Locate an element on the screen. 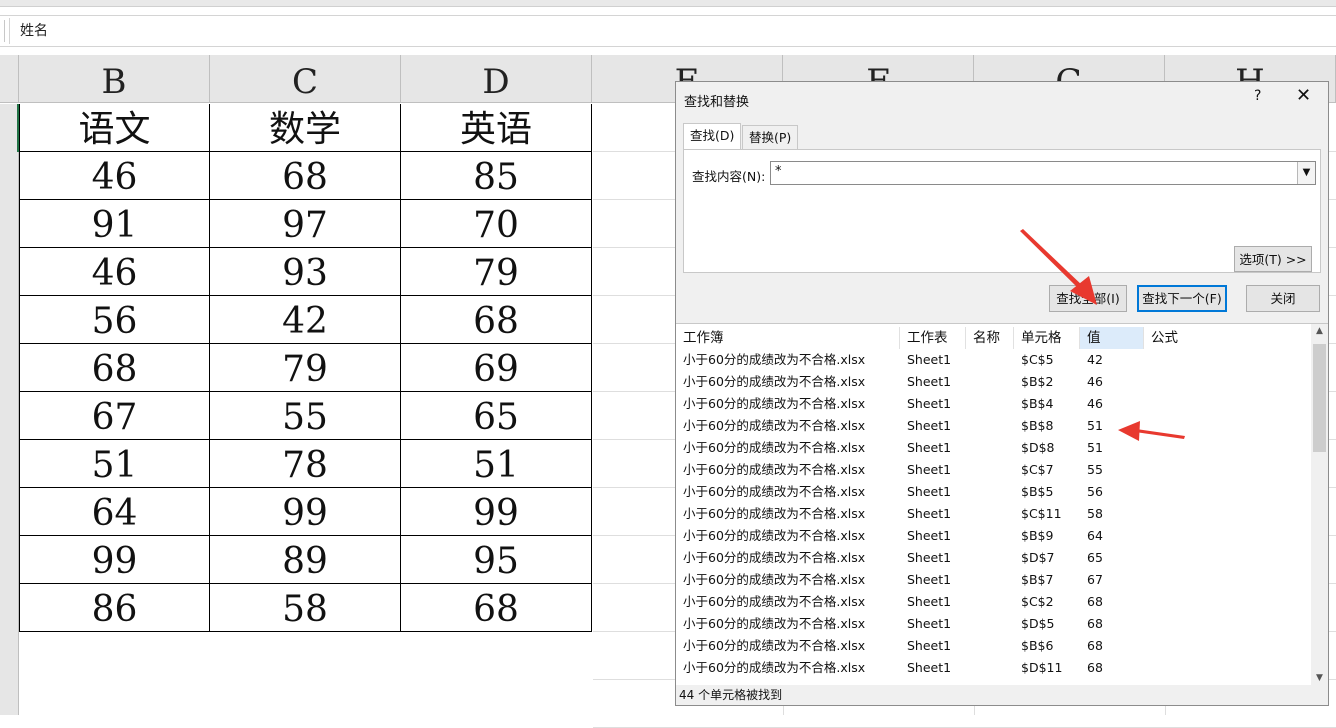  annotation-arrows is located at coordinates (1102, 335).